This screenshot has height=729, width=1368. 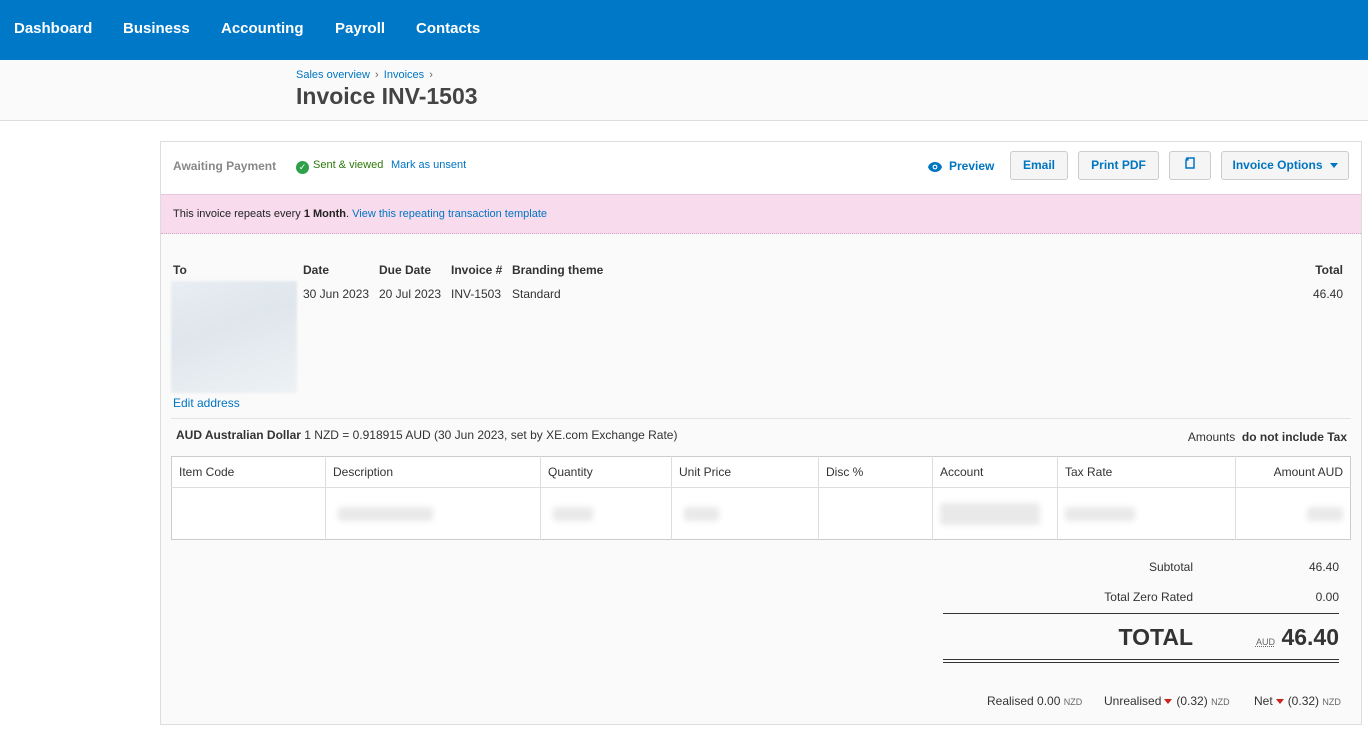 I want to click on cell-account-redacted, so click(x=995, y=513).